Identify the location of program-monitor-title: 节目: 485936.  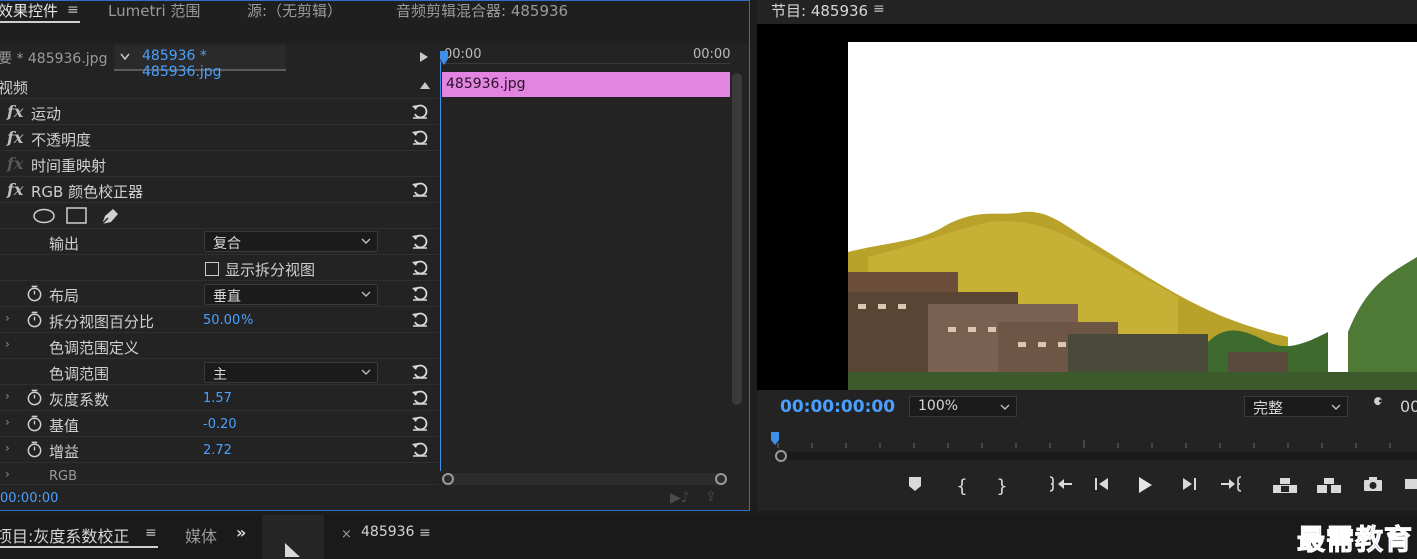
(819, 10).